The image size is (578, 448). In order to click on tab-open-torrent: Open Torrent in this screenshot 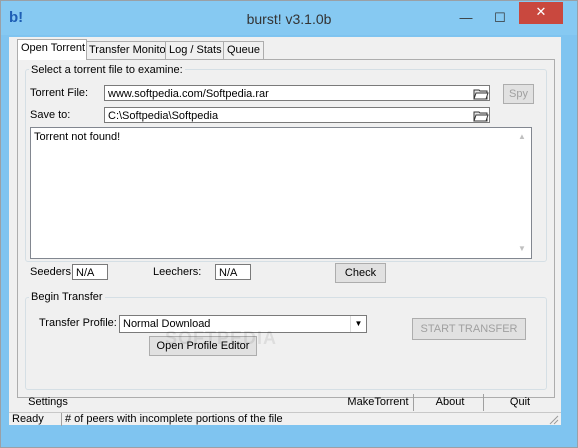, I will do `click(52, 49)`.